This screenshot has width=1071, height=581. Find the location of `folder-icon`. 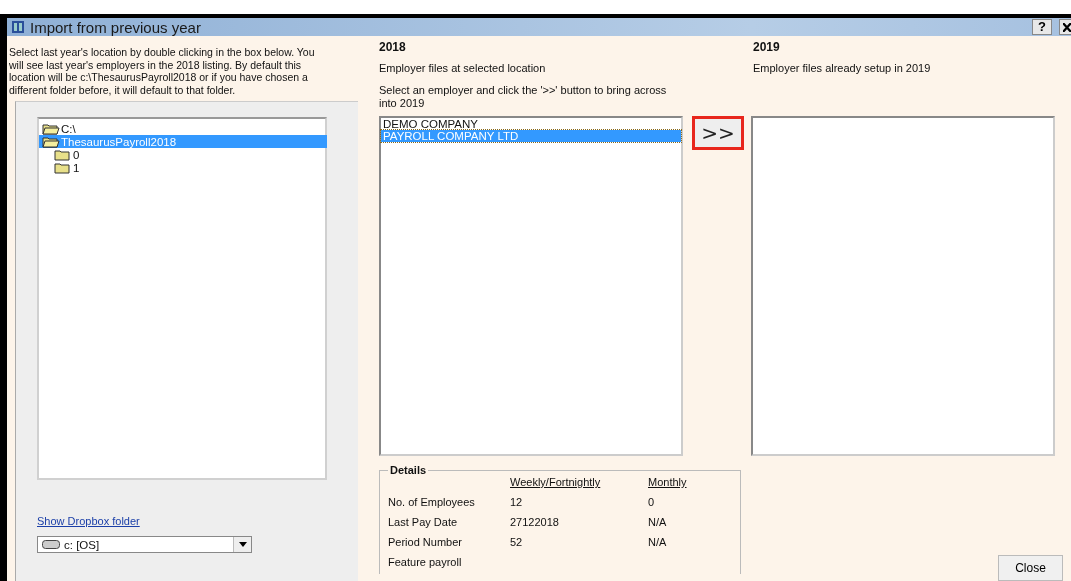

folder-icon is located at coordinates (63, 167).